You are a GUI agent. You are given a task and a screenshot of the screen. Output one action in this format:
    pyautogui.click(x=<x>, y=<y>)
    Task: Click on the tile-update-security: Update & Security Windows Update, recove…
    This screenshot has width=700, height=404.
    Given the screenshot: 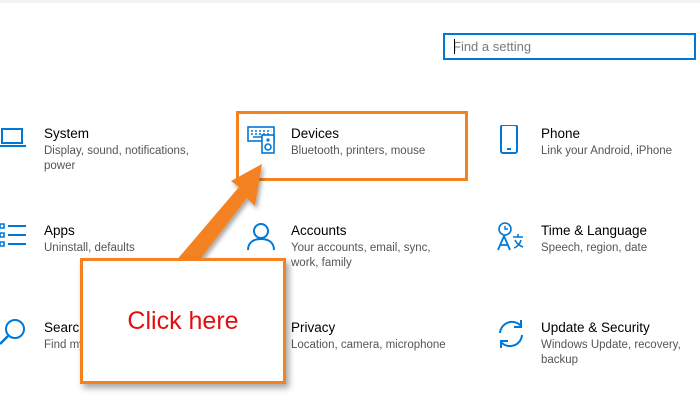 What is the action you would take?
    pyautogui.click(x=598, y=359)
    